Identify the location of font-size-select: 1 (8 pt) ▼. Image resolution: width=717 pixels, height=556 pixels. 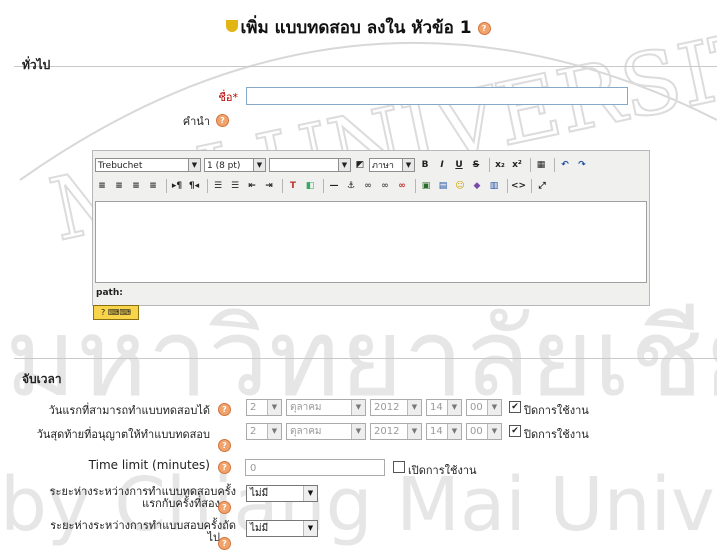
(235, 165).